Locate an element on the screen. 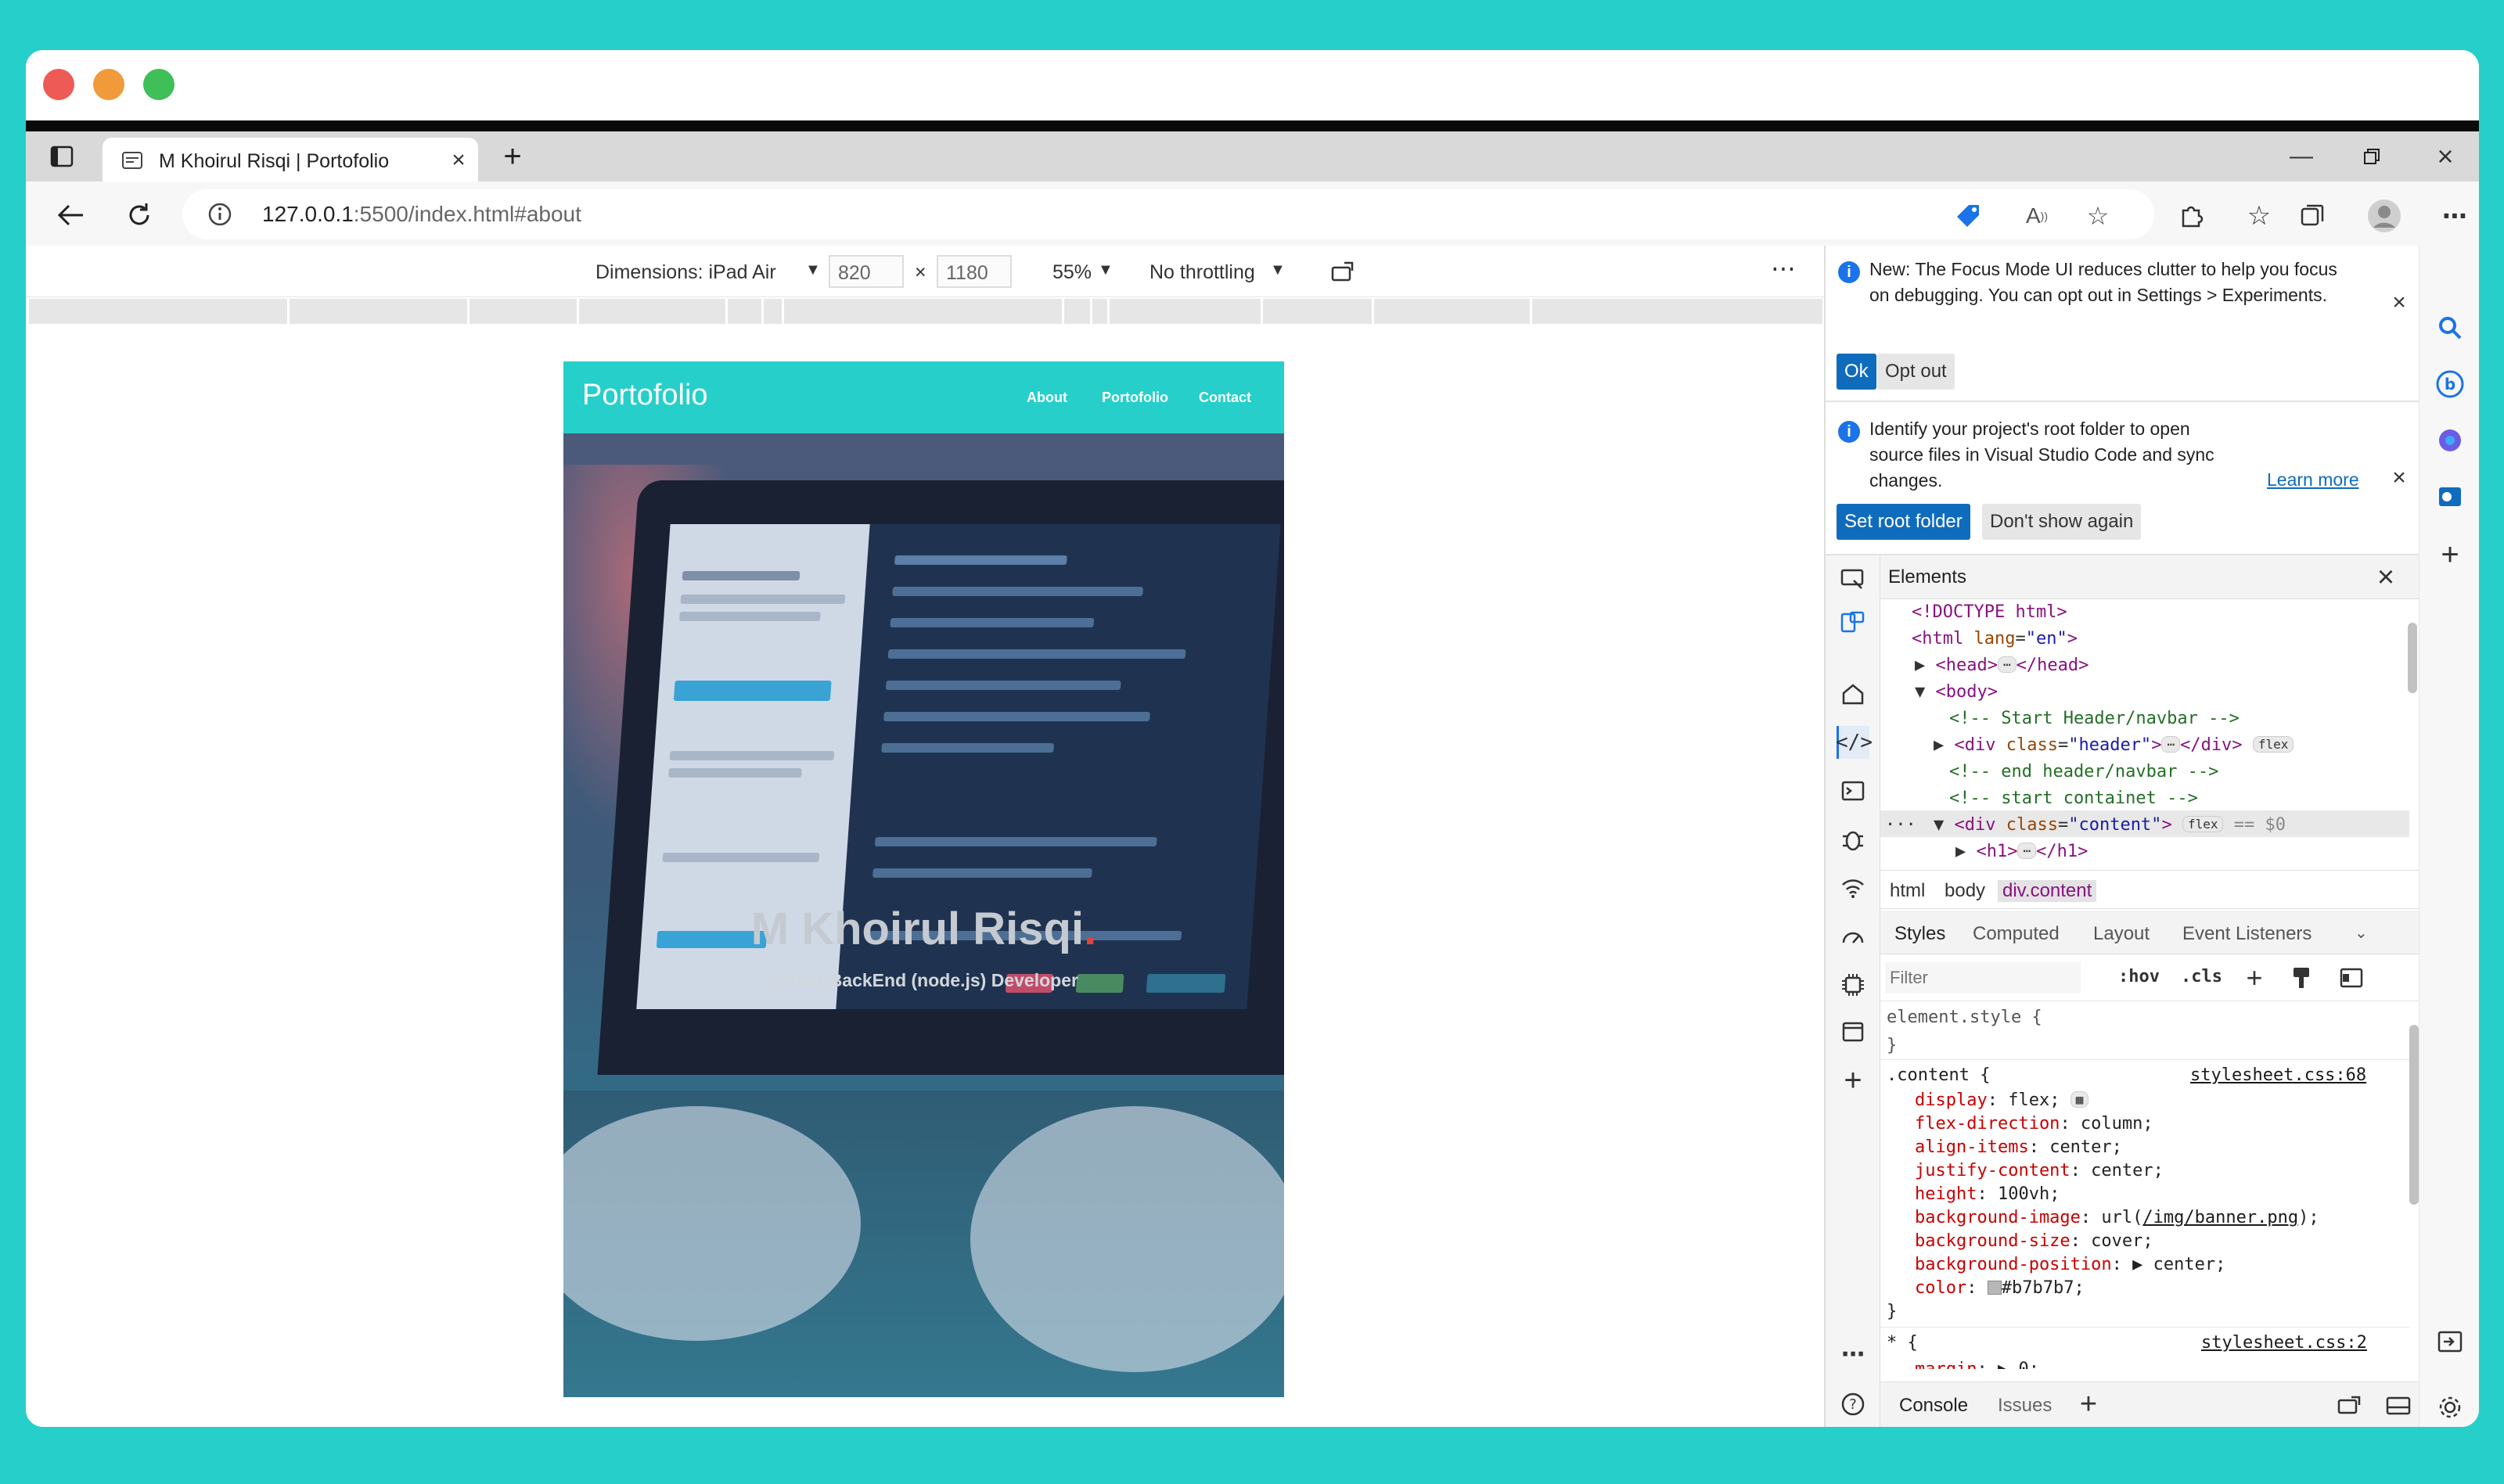 The width and height of the screenshot is (2504, 1484). site-logo: Portofolio is located at coordinates (645, 395).